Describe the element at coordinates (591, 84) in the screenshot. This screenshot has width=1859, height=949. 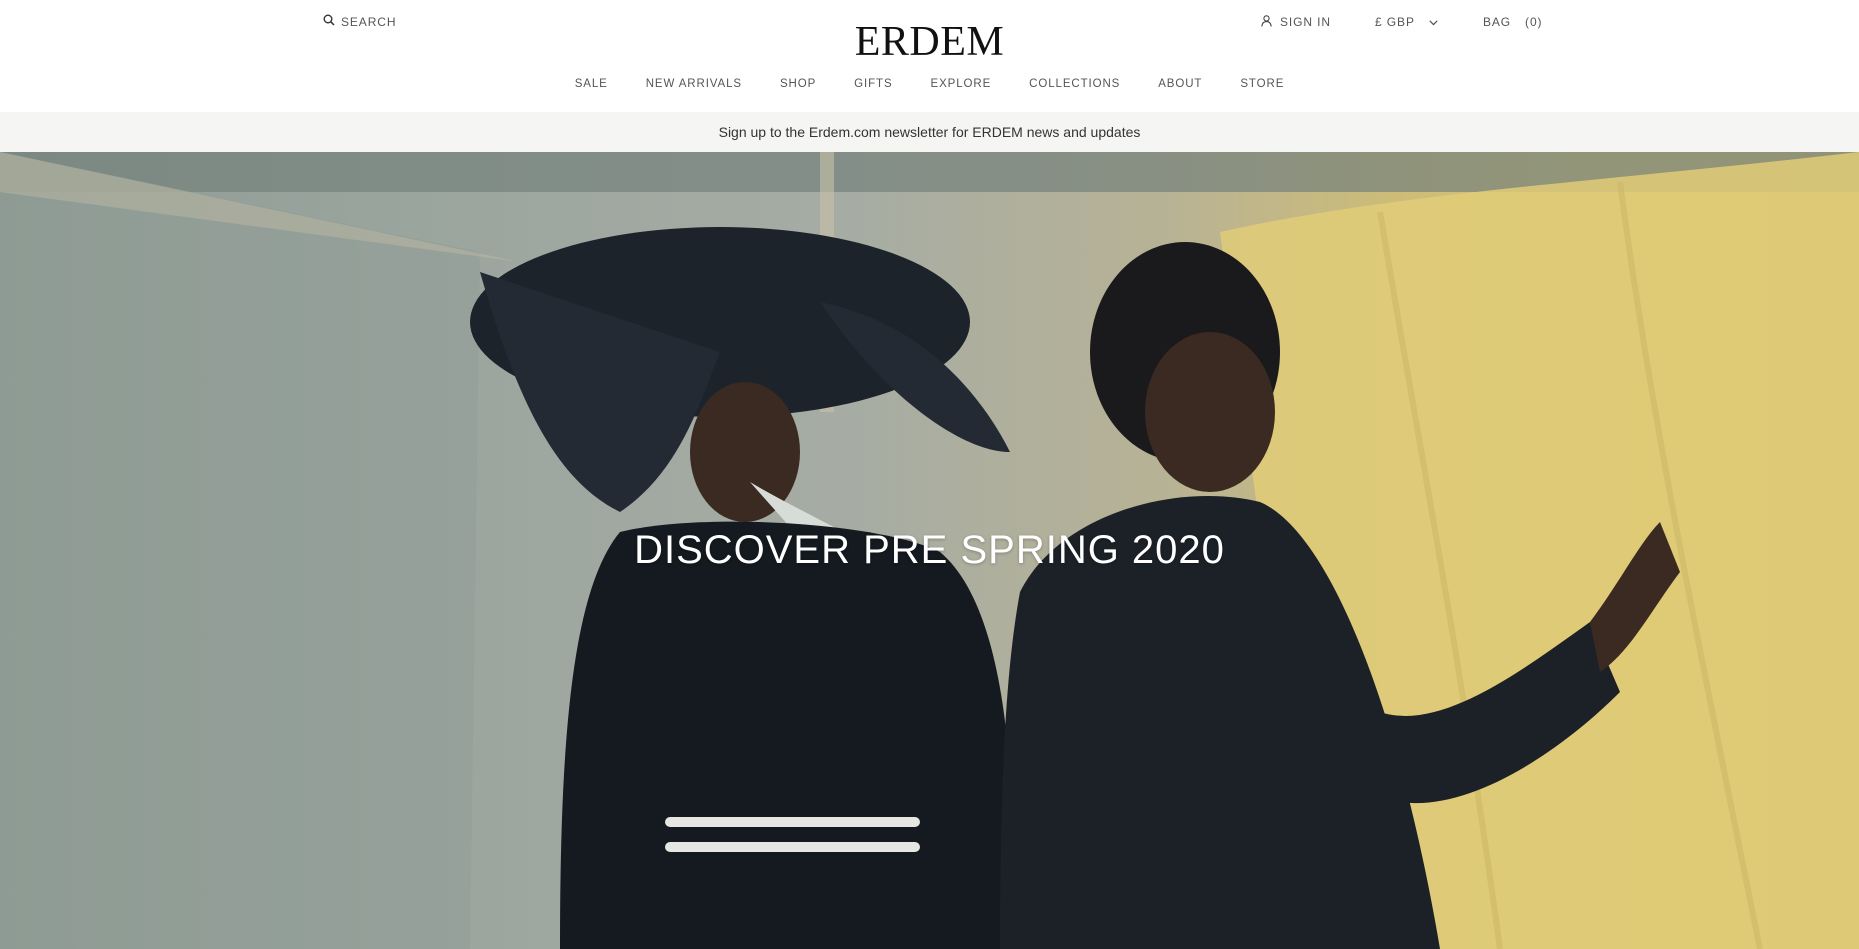
I see `nav-item-sale: SALE` at that location.